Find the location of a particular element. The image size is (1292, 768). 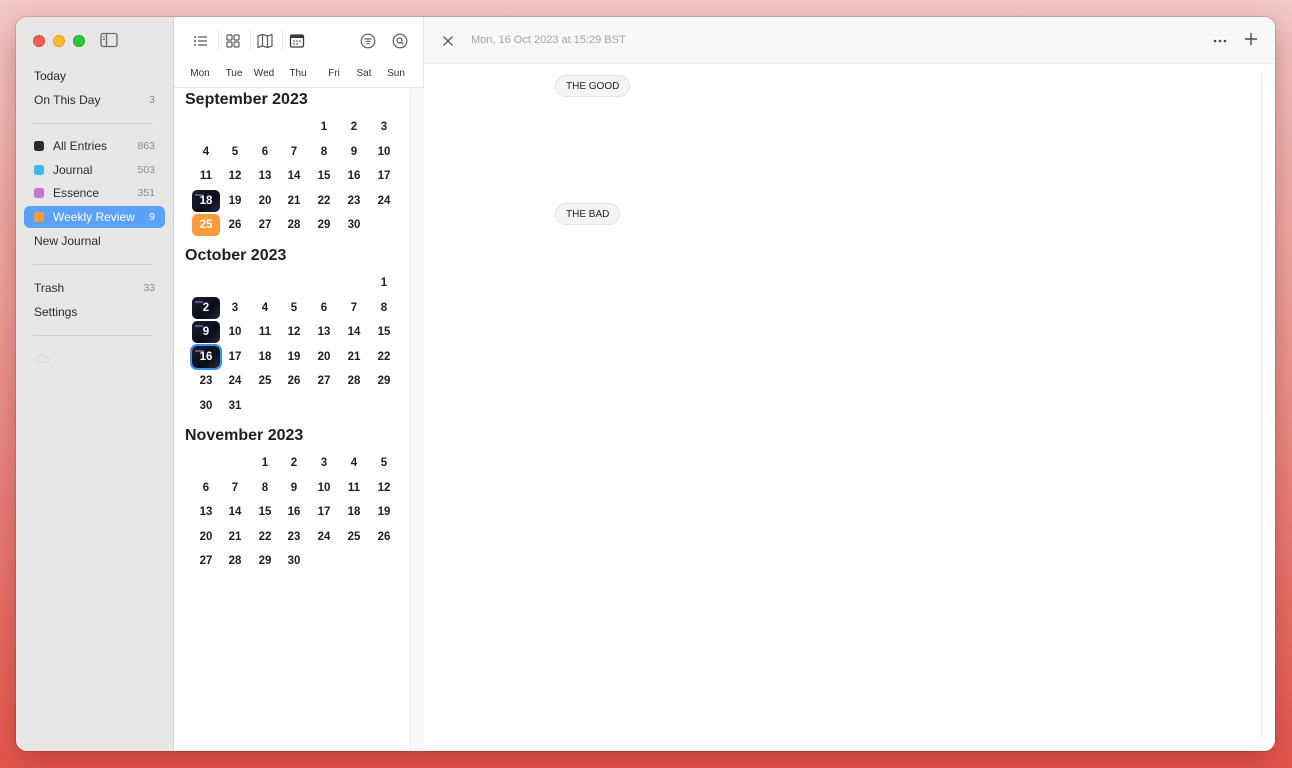

sidebar-item-all-entries: All Entries 863 is located at coordinates (94, 146).